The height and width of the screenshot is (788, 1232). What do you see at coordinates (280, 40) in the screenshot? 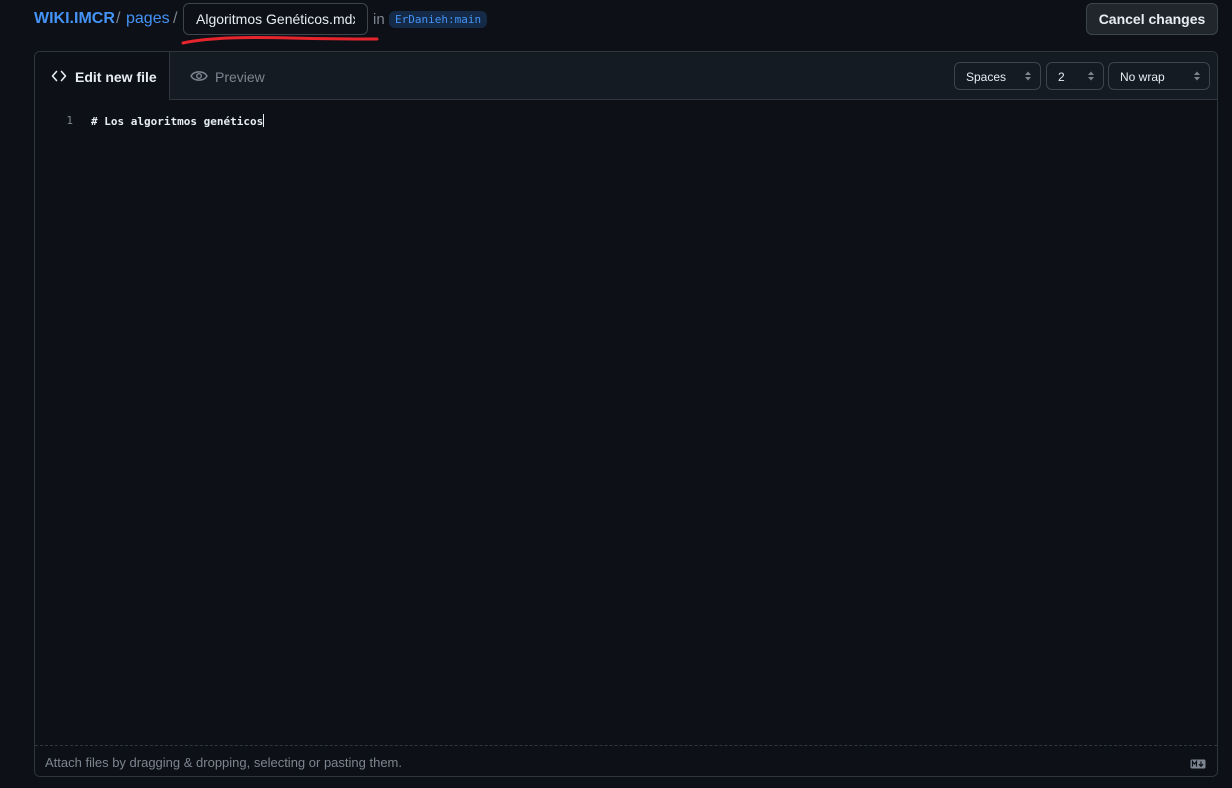
I see `red-annotation-underline` at bounding box center [280, 40].